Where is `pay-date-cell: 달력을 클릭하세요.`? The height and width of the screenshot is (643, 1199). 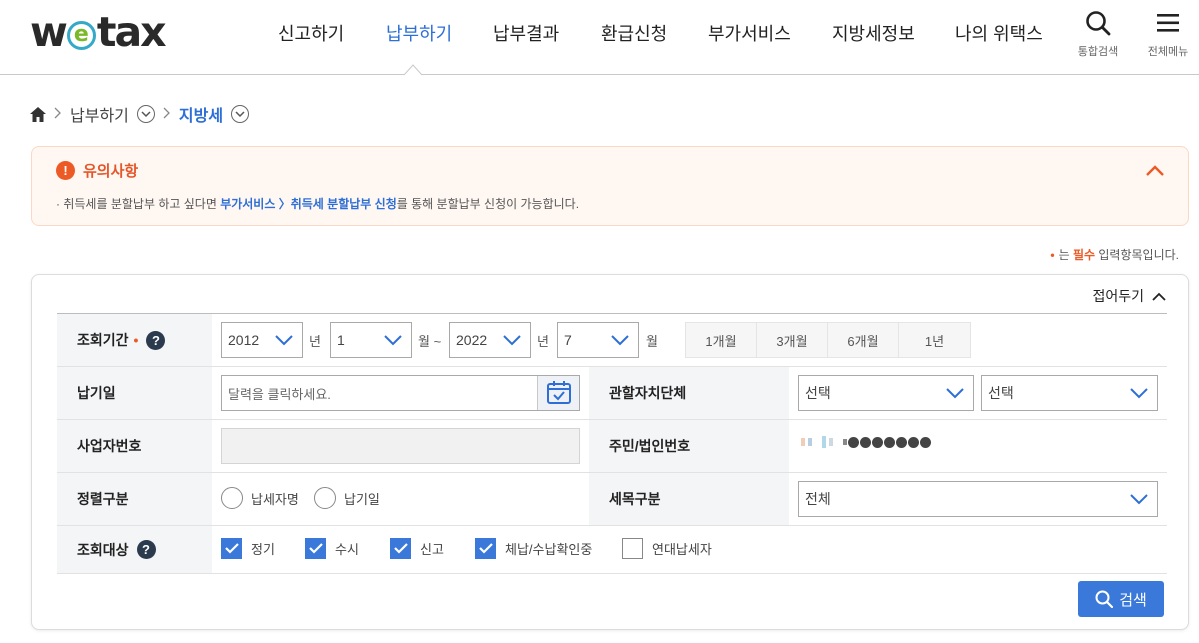 pay-date-cell: 달력을 클릭하세요. is located at coordinates (400, 393).